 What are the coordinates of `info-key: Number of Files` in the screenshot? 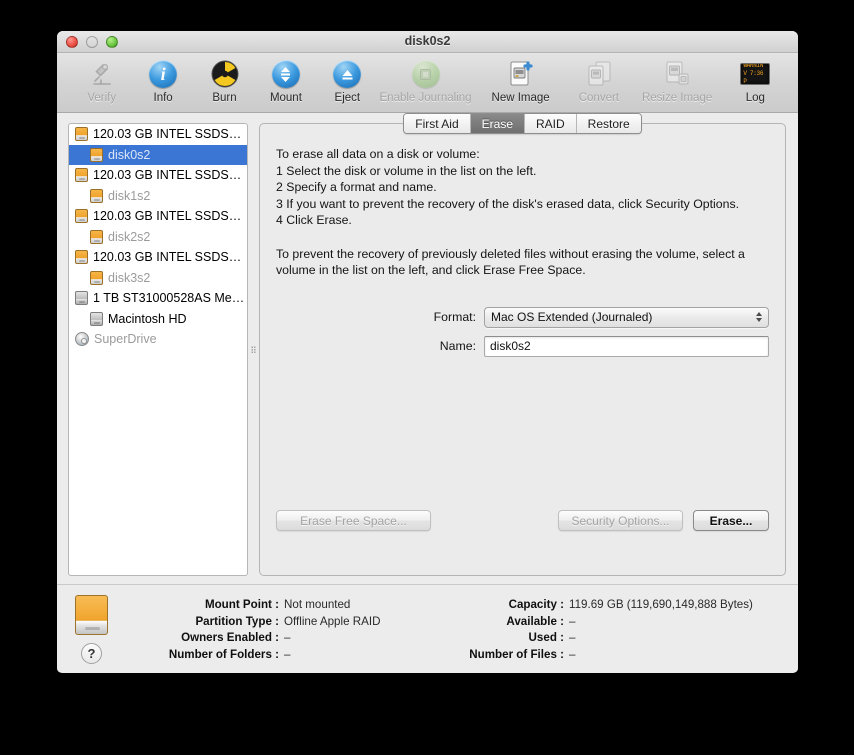 It's located at (503, 655).